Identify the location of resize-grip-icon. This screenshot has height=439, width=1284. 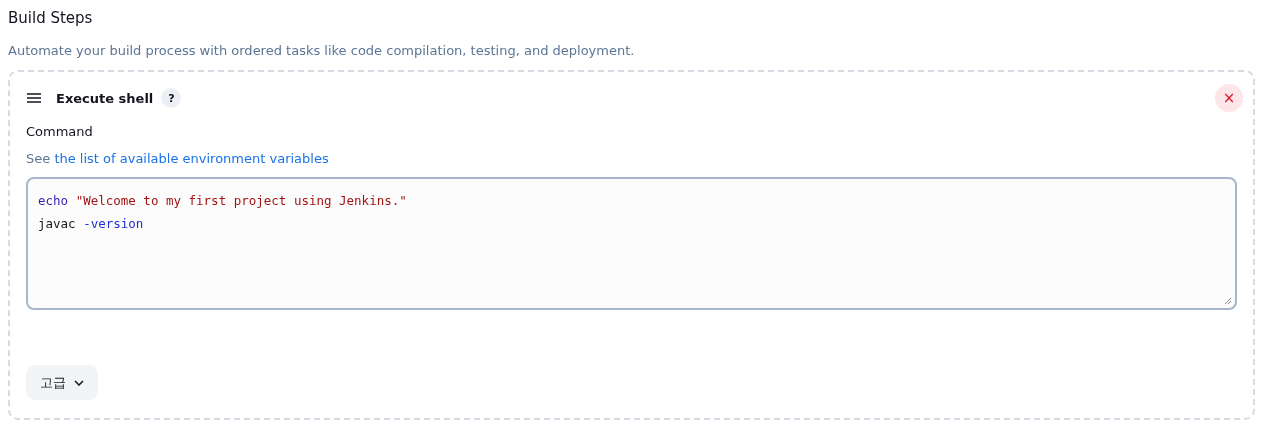
(1228, 301).